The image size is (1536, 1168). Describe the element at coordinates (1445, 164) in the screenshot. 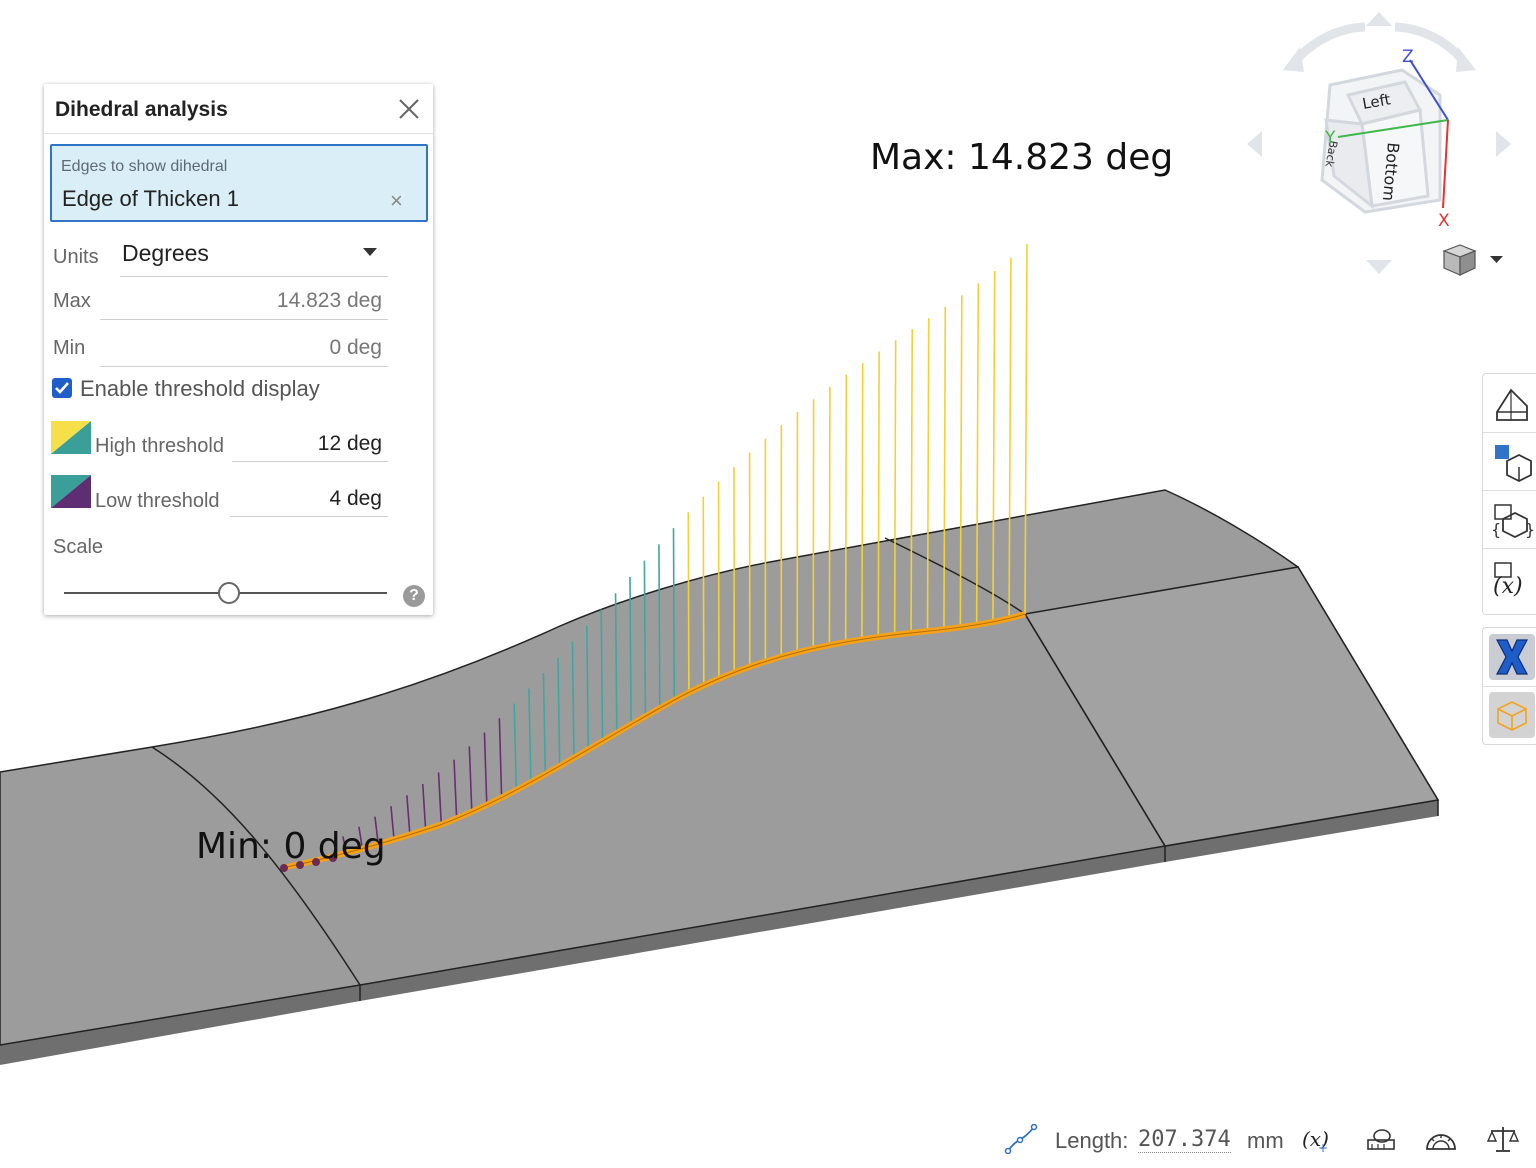

I see `x-axis-line` at that location.